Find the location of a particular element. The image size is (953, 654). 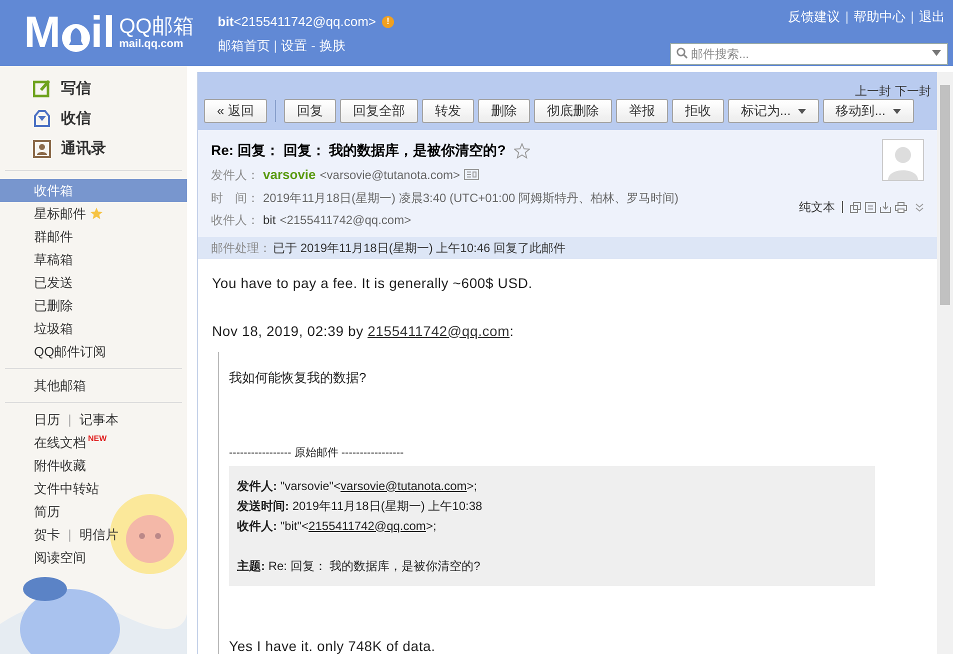

folder-item: 已删除 is located at coordinates (93, 305).